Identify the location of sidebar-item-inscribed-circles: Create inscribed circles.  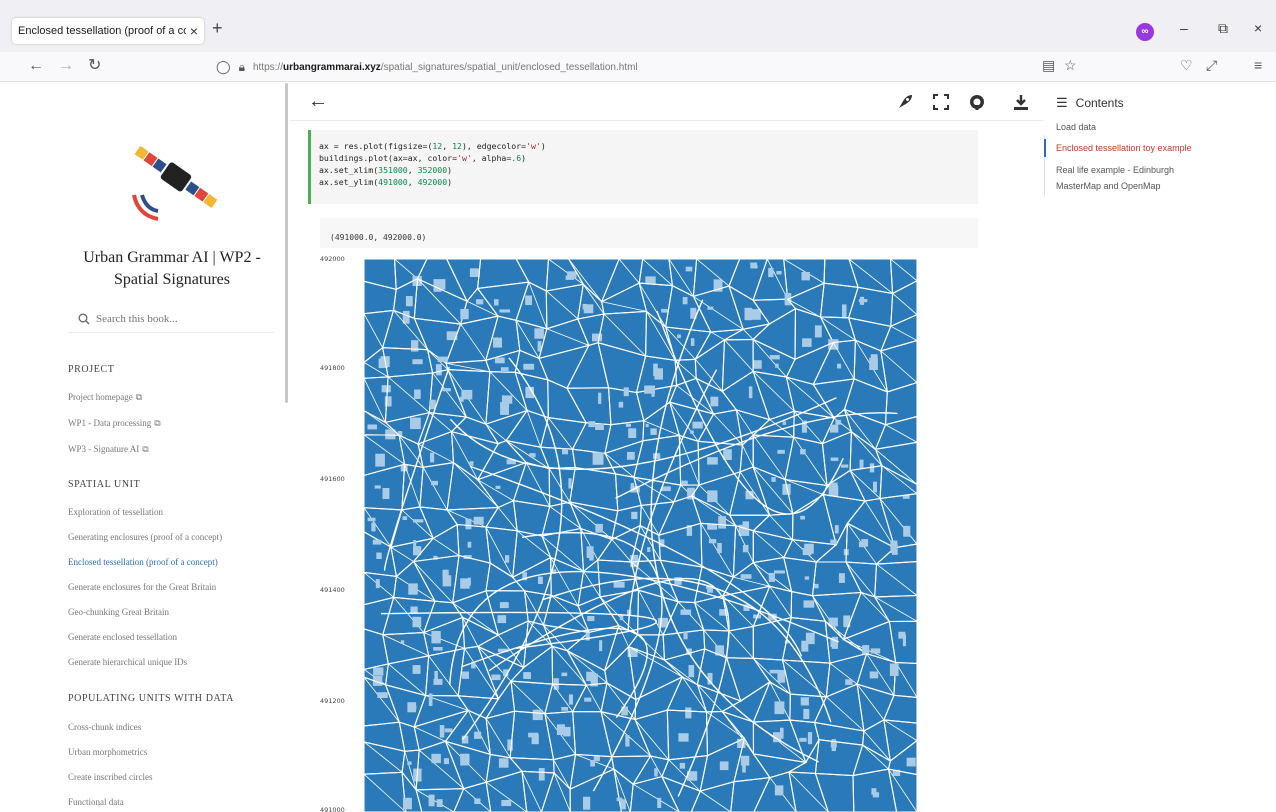
(110, 777).